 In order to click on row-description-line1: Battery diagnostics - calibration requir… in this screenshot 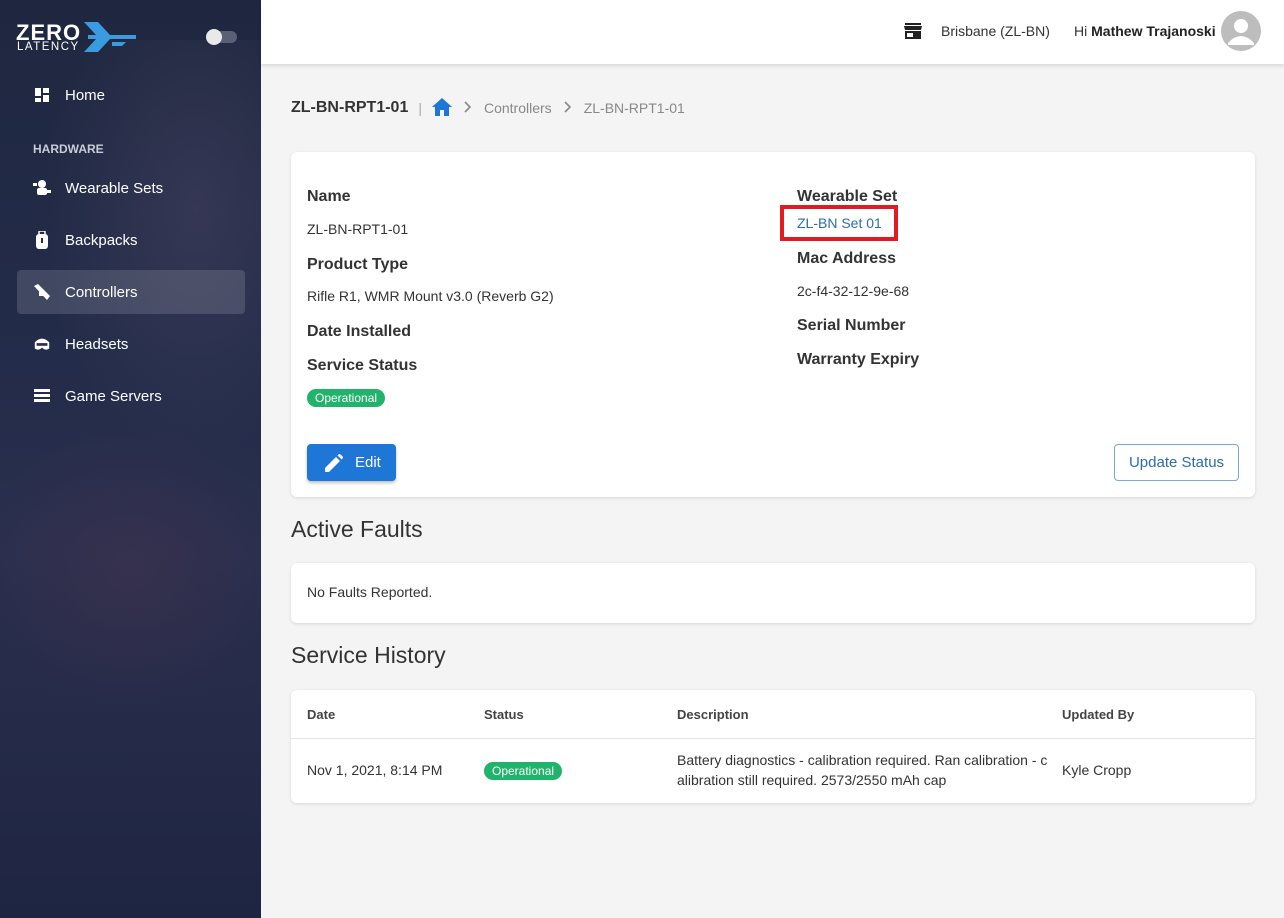, I will do `click(862, 760)`.